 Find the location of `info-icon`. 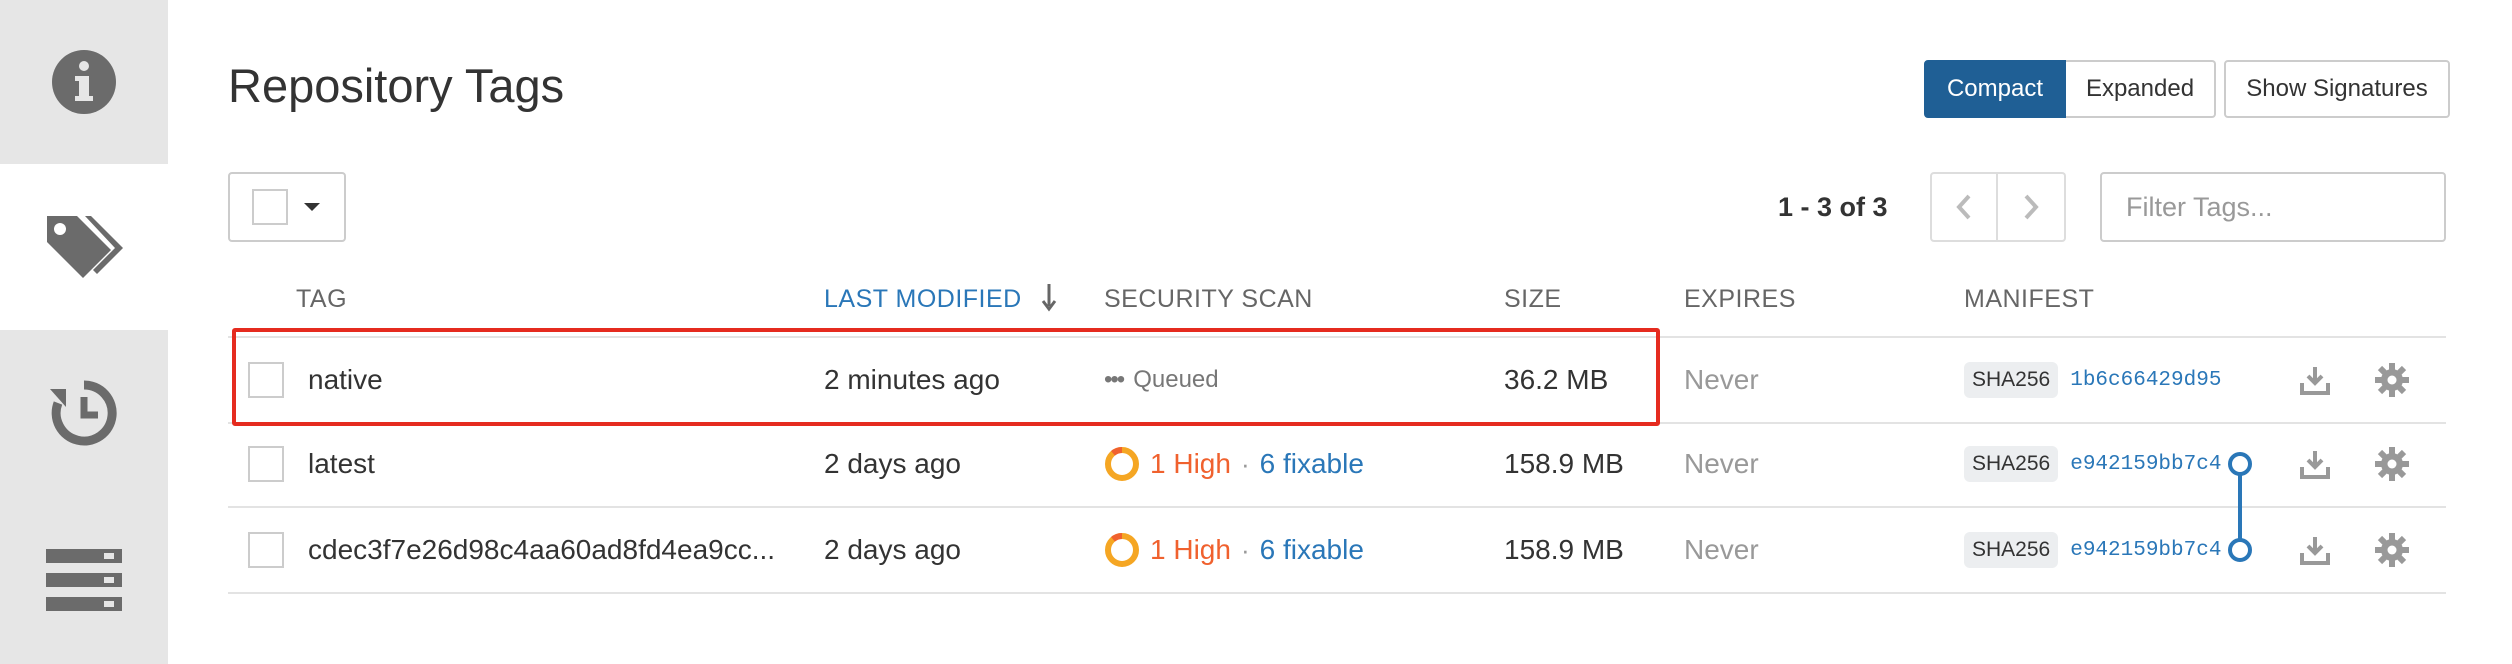

info-icon is located at coordinates (84, 82).